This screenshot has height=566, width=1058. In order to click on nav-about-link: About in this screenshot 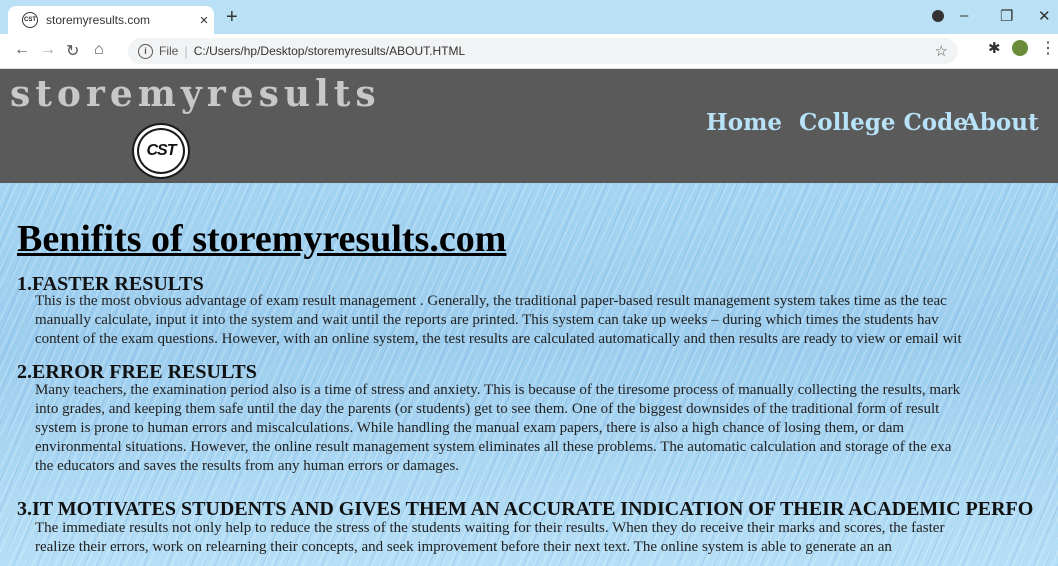, I will do `click(1000, 122)`.